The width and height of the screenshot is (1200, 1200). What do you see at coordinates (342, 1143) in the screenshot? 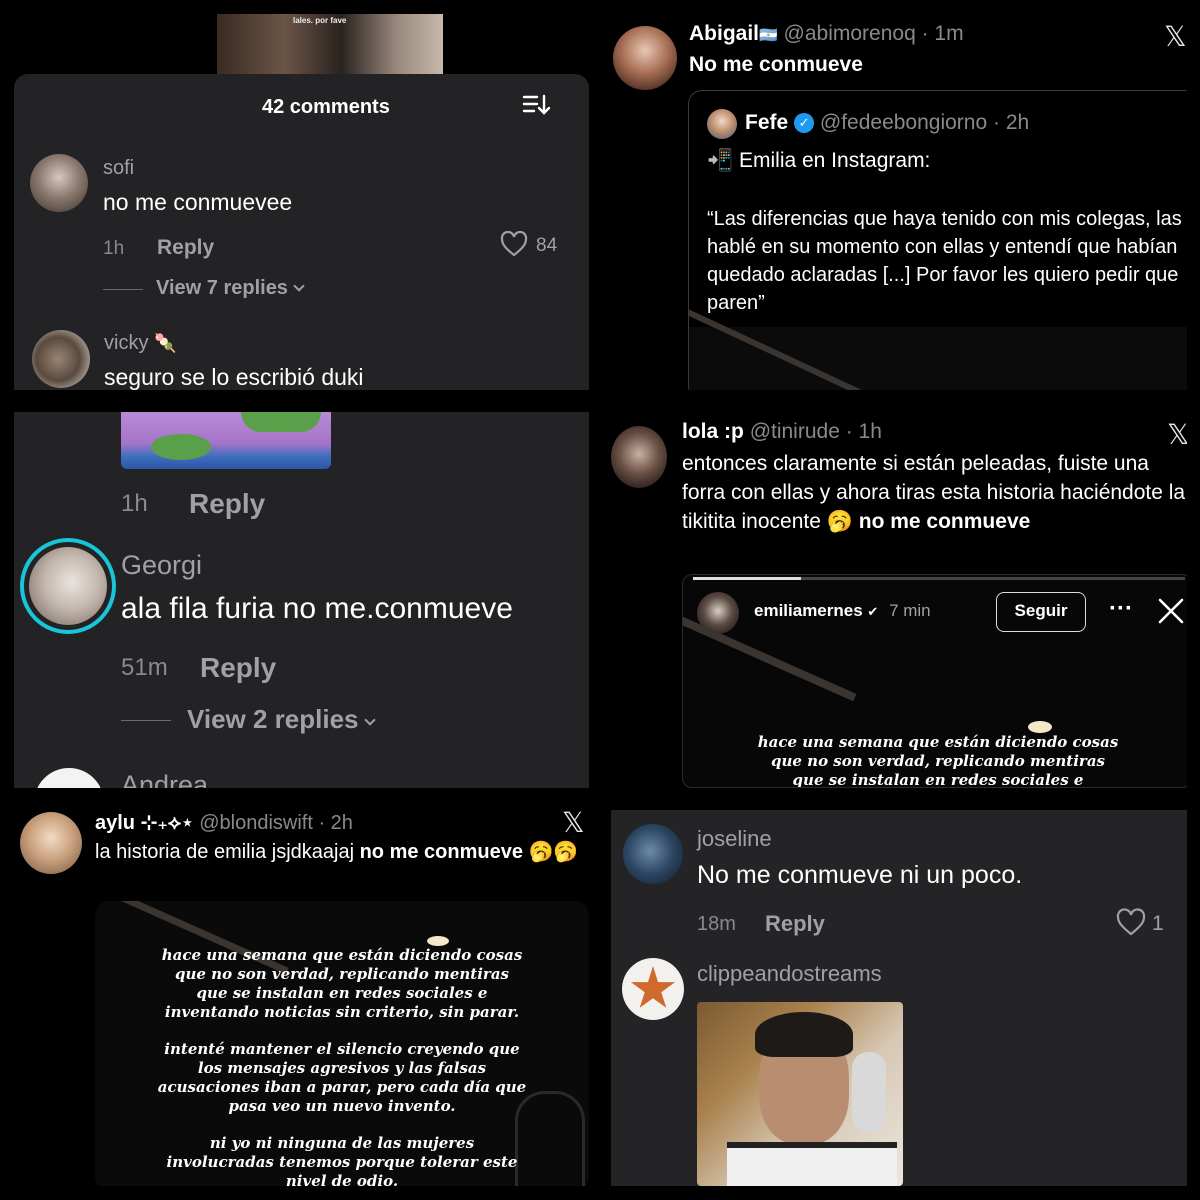
I see `story-text-line: ni yo ni ninguna de las mujeres` at bounding box center [342, 1143].